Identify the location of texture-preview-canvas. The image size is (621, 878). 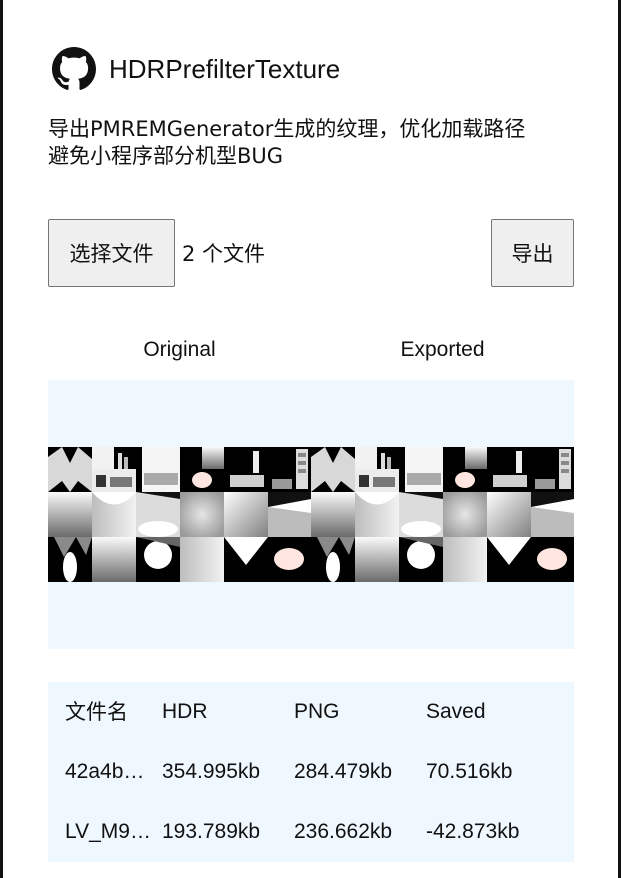
(311, 514).